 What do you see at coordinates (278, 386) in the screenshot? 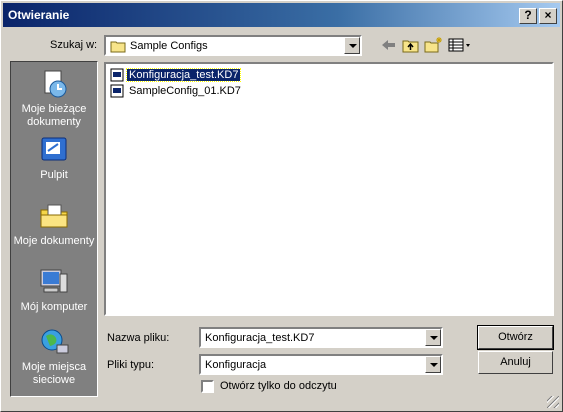
I see `readonly-label: Otwórz tylko do odczytu` at bounding box center [278, 386].